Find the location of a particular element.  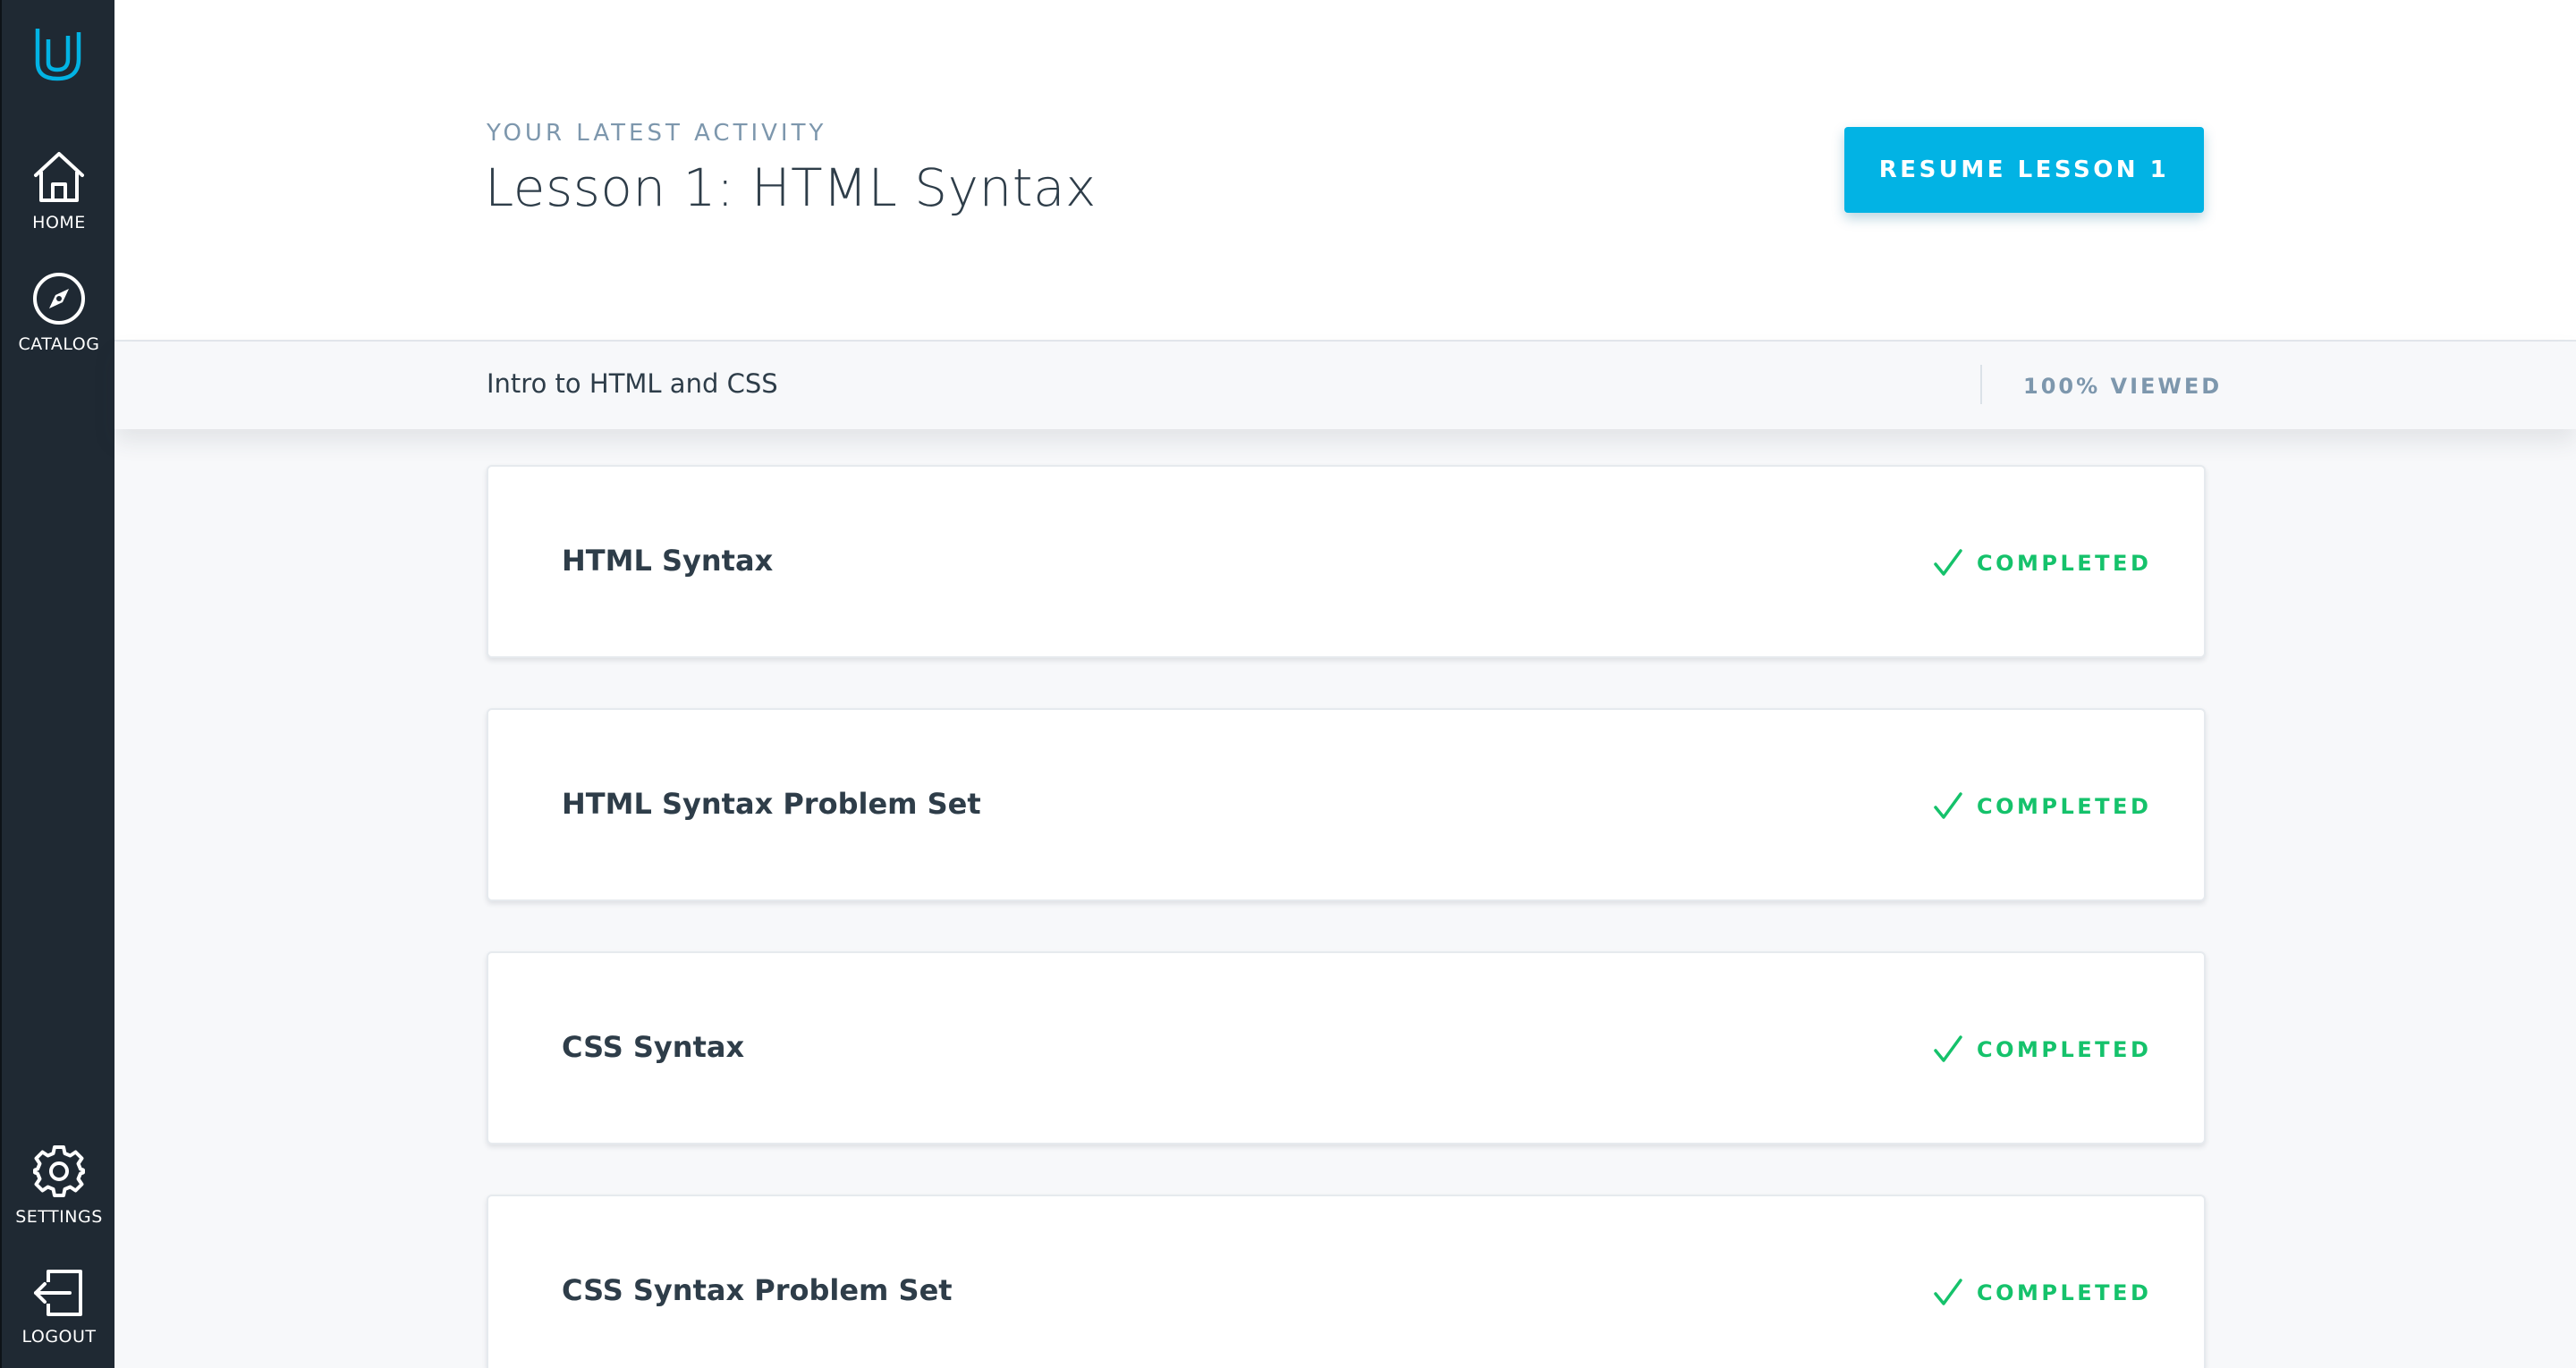

logout-icon is located at coordinates (58, 1293).